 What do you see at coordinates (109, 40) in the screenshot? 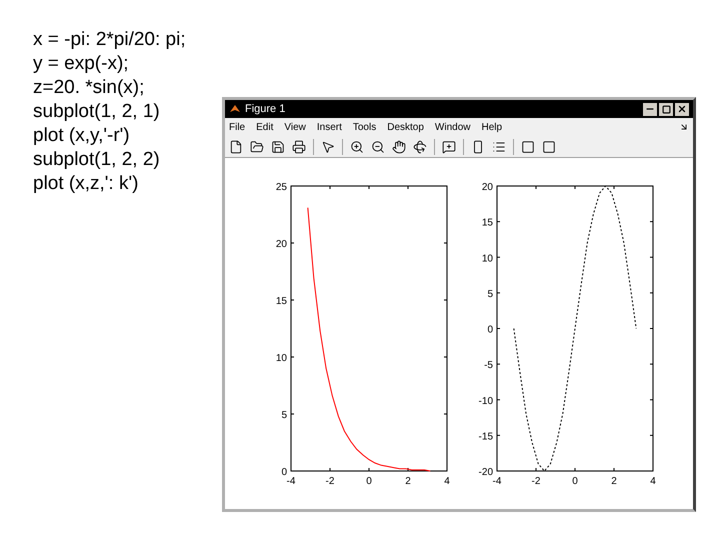
I see `code-line: x = -pi: 2*pi/20: pi;` at bounding box center [109, 40].